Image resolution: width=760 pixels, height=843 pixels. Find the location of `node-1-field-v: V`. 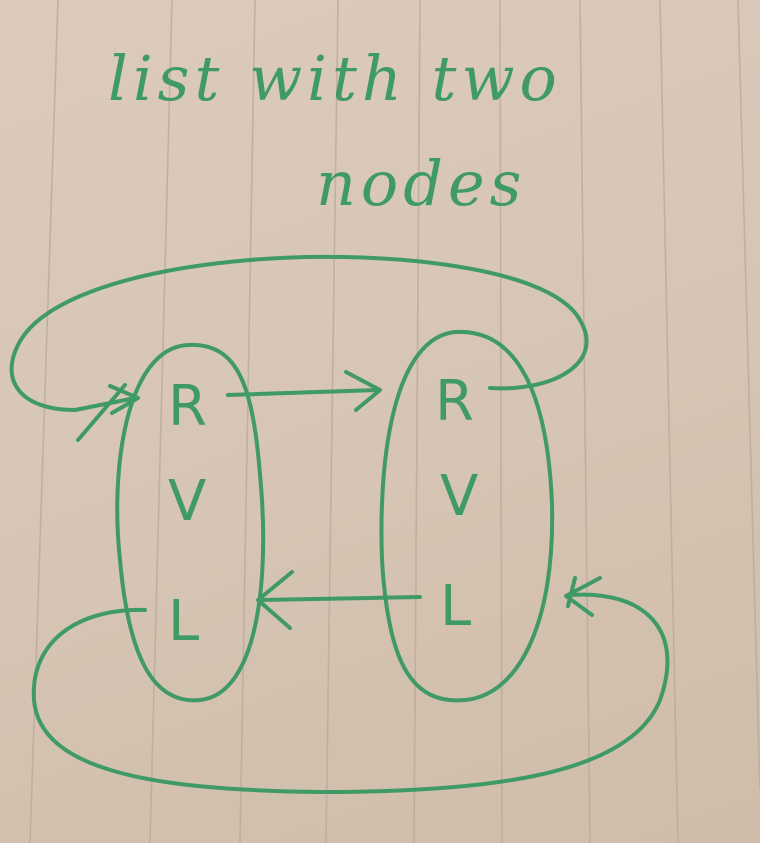

node-1-field-v: V is located at coordinates (187, 501).